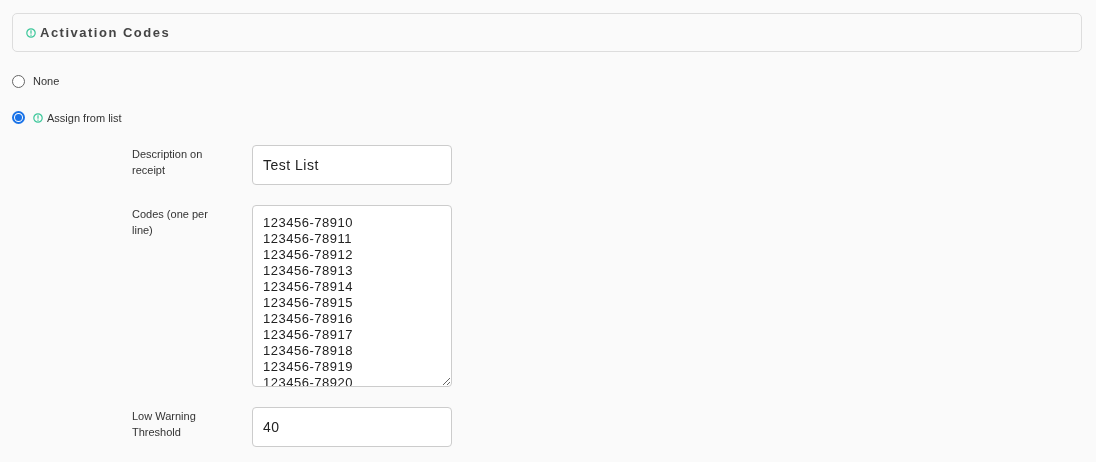 The image size is (1096, 462). What do you see at coordinates (164, 424) in the screenshot?
I see `field-label: Low Warning Threshold` at bounding box center [164, 424].